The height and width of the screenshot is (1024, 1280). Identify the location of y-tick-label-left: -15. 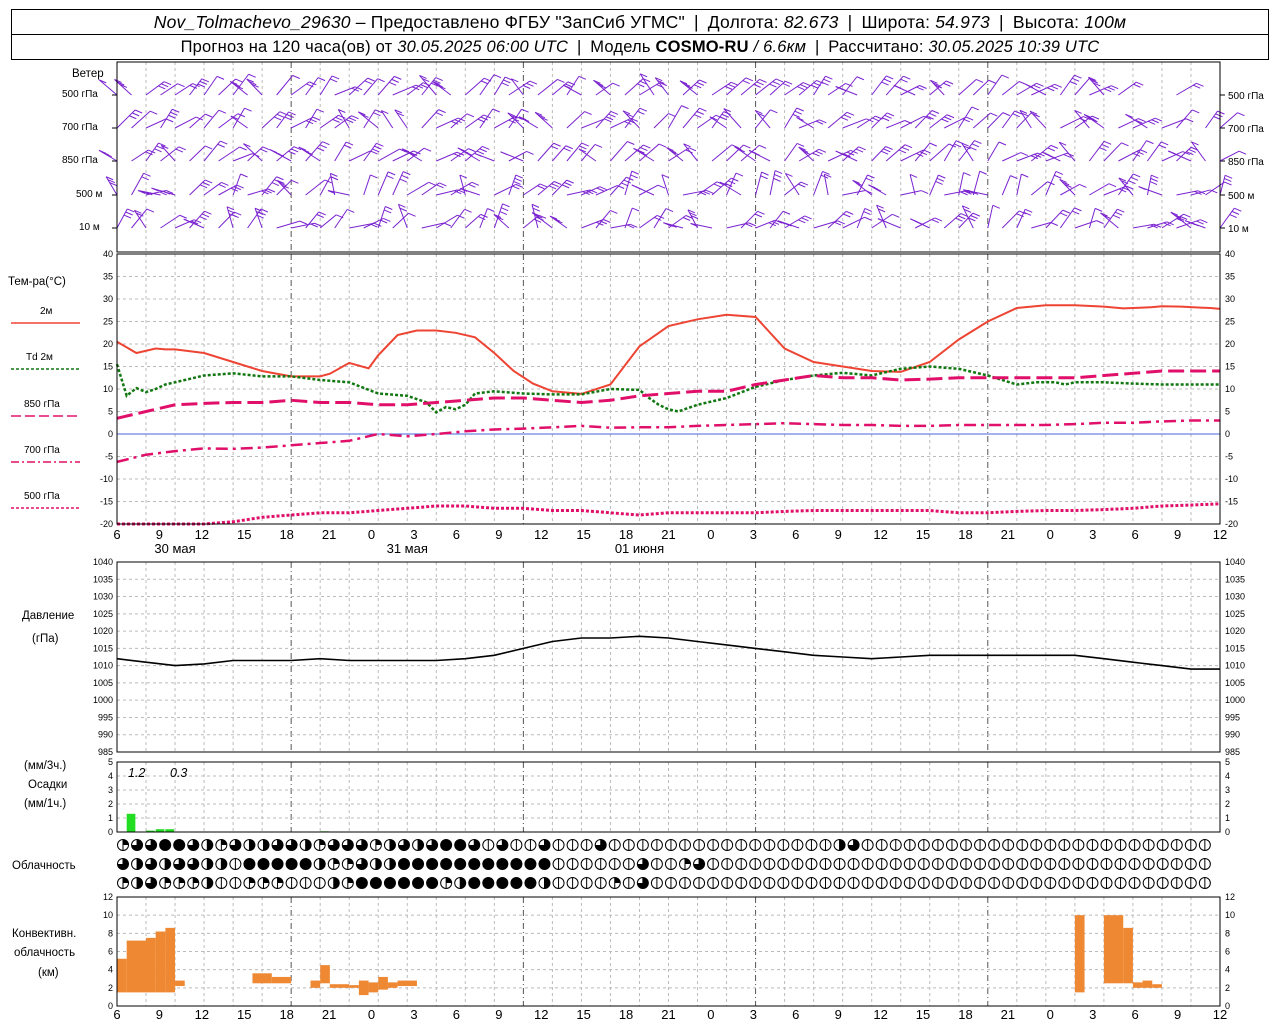
(106, 502).